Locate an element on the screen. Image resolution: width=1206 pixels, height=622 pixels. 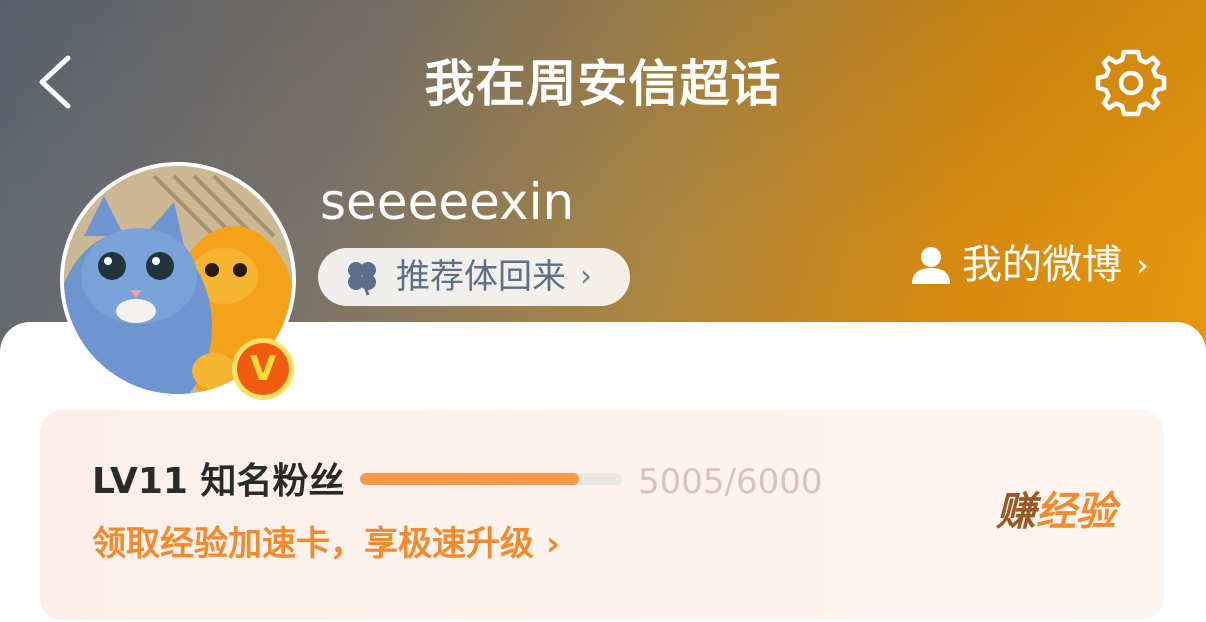
my-weibo-link: 我的微博 › is located at coordinates (1029, 265).